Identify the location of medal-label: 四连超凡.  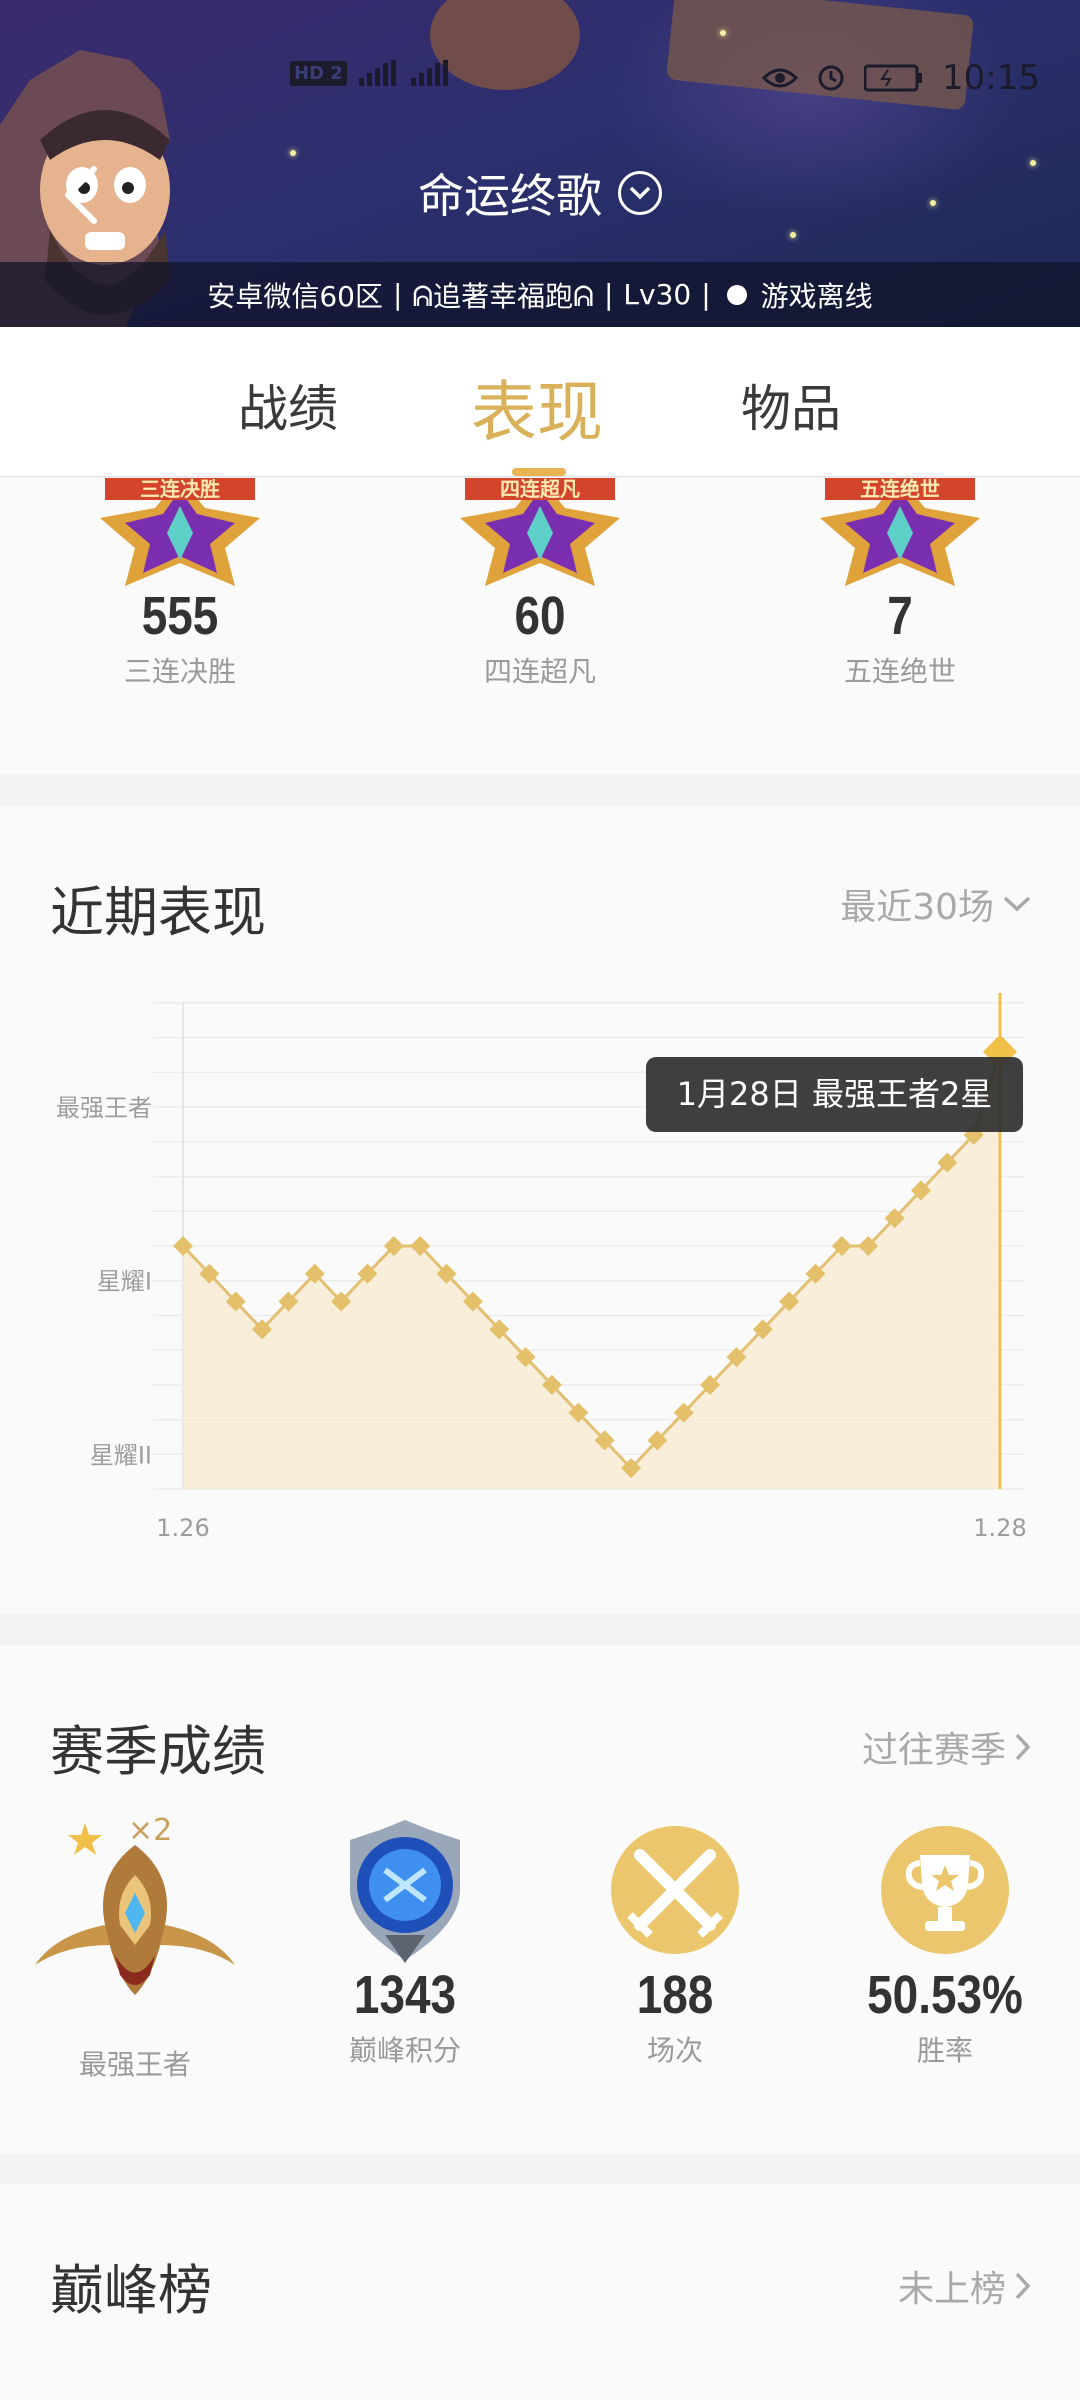
(539, 671).